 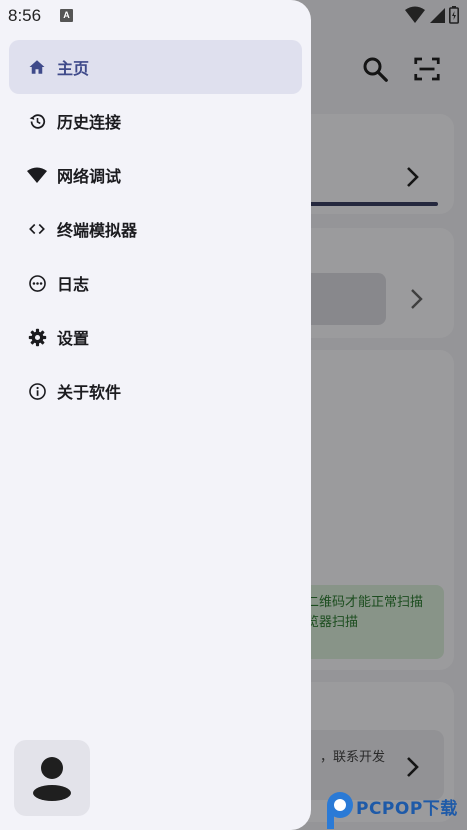 I want to click on drawer-item-label: 网络调试, so click(x=89, y=176).